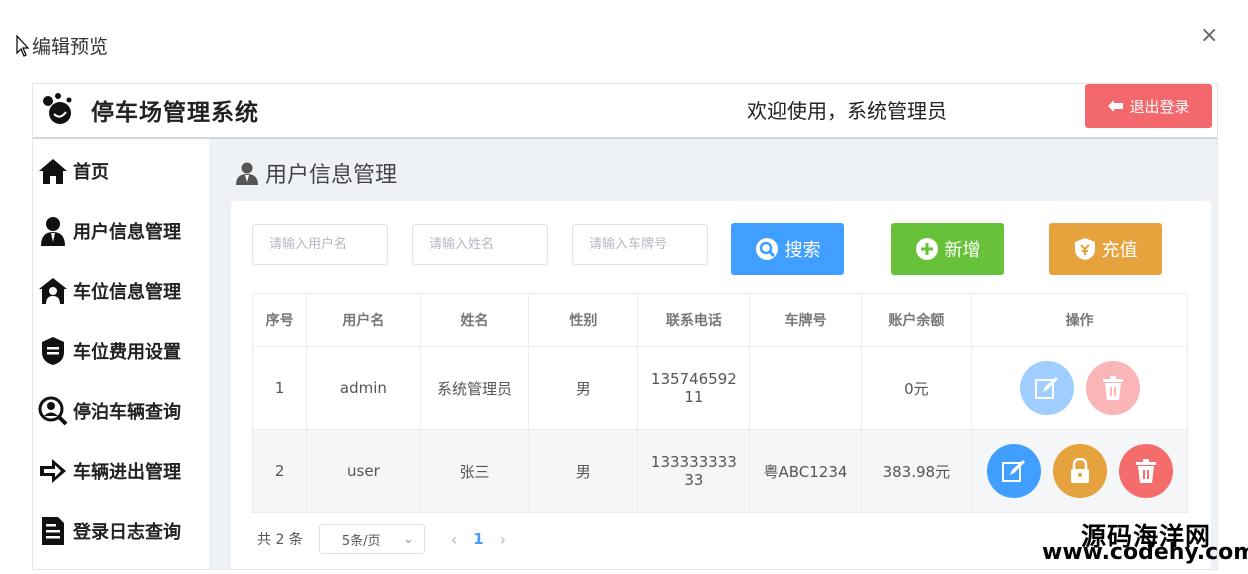 The width and height of the screenshot is (1248, 574). What do you see at coordinates (53, 471) in the screenshot?
I see `arrow-in-out-icon` at bounding box center [53, 471].